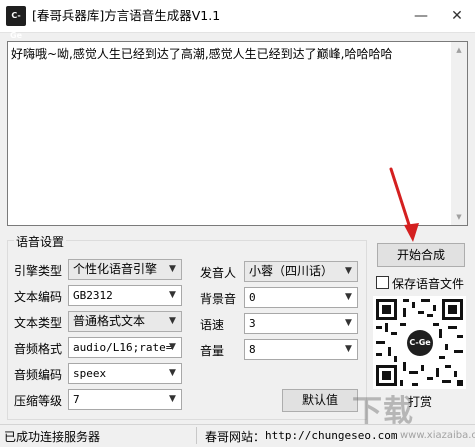 This screenshot has height=447, width=475. Describe the element at coordinates (196, 435) in the screenshot. I see `status-divider` at that location.